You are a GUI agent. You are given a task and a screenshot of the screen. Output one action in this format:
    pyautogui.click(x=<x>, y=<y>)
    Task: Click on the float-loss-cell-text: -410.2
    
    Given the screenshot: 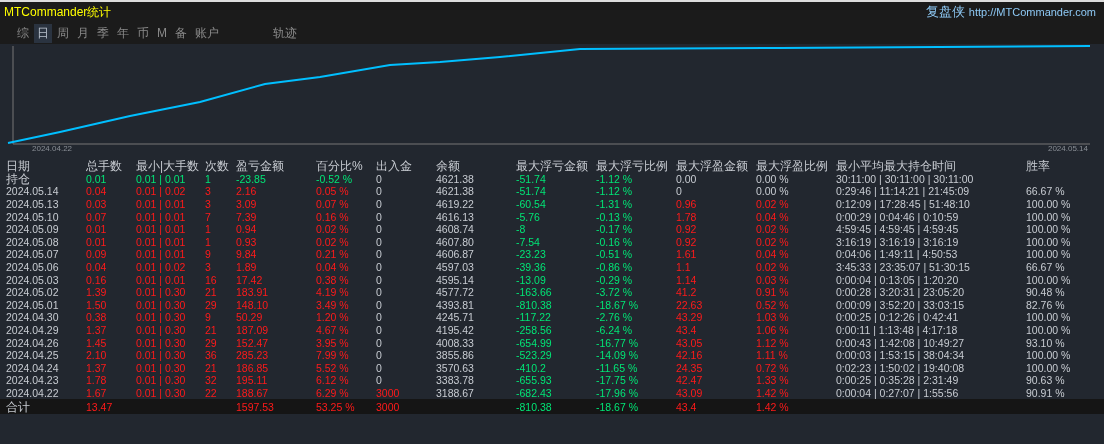 What is the action you would take?
    pyautogui.click(x=531, y=367)
    